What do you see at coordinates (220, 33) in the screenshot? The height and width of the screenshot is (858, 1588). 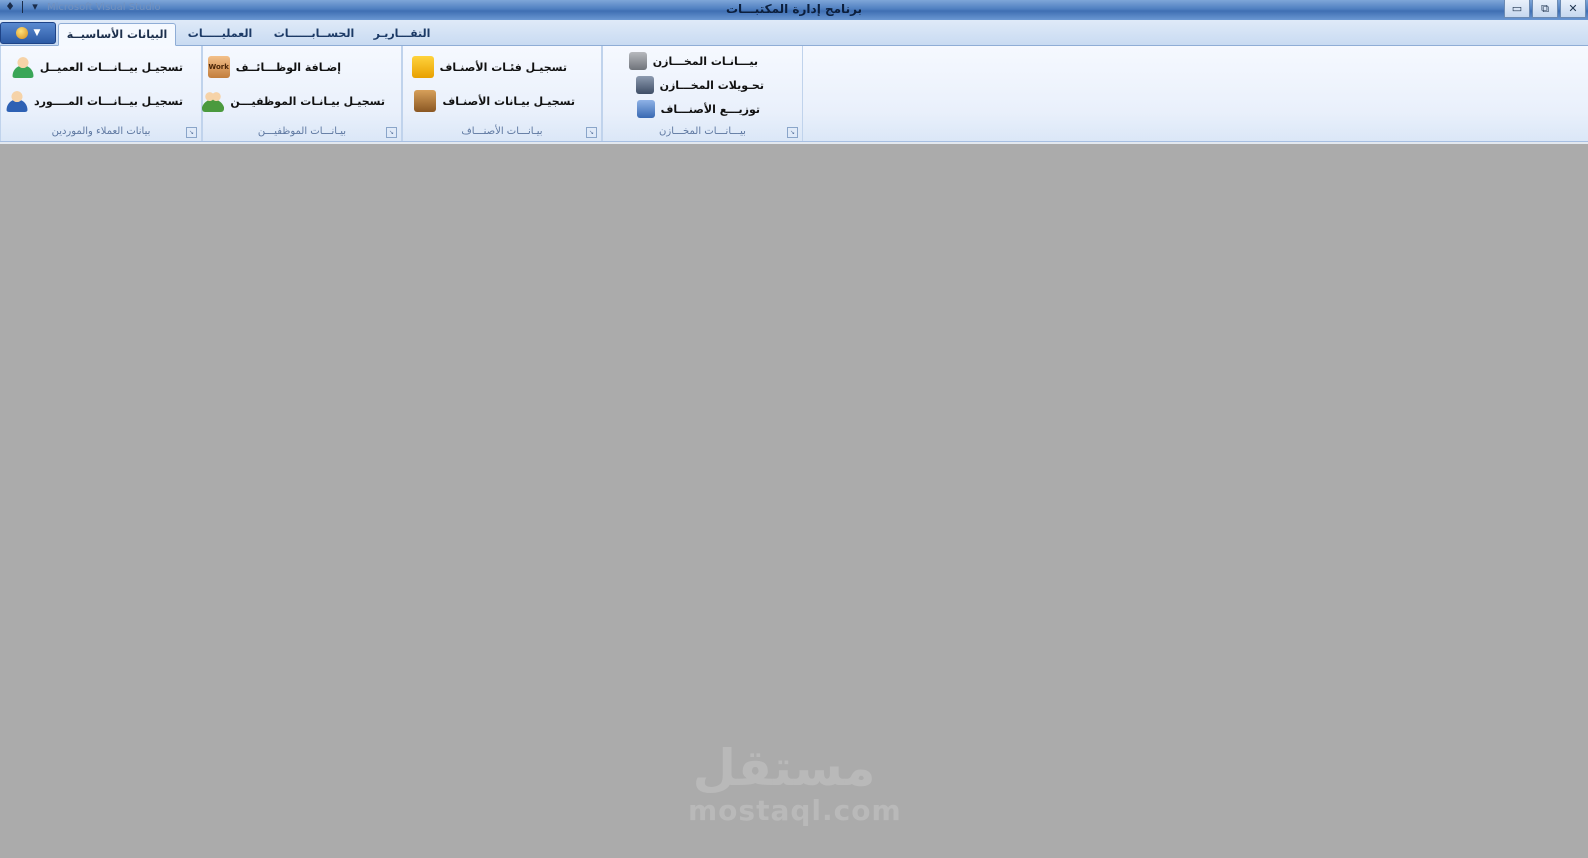 I see `tab-operations: العمليـــــات` at bounding box center [220, 33].